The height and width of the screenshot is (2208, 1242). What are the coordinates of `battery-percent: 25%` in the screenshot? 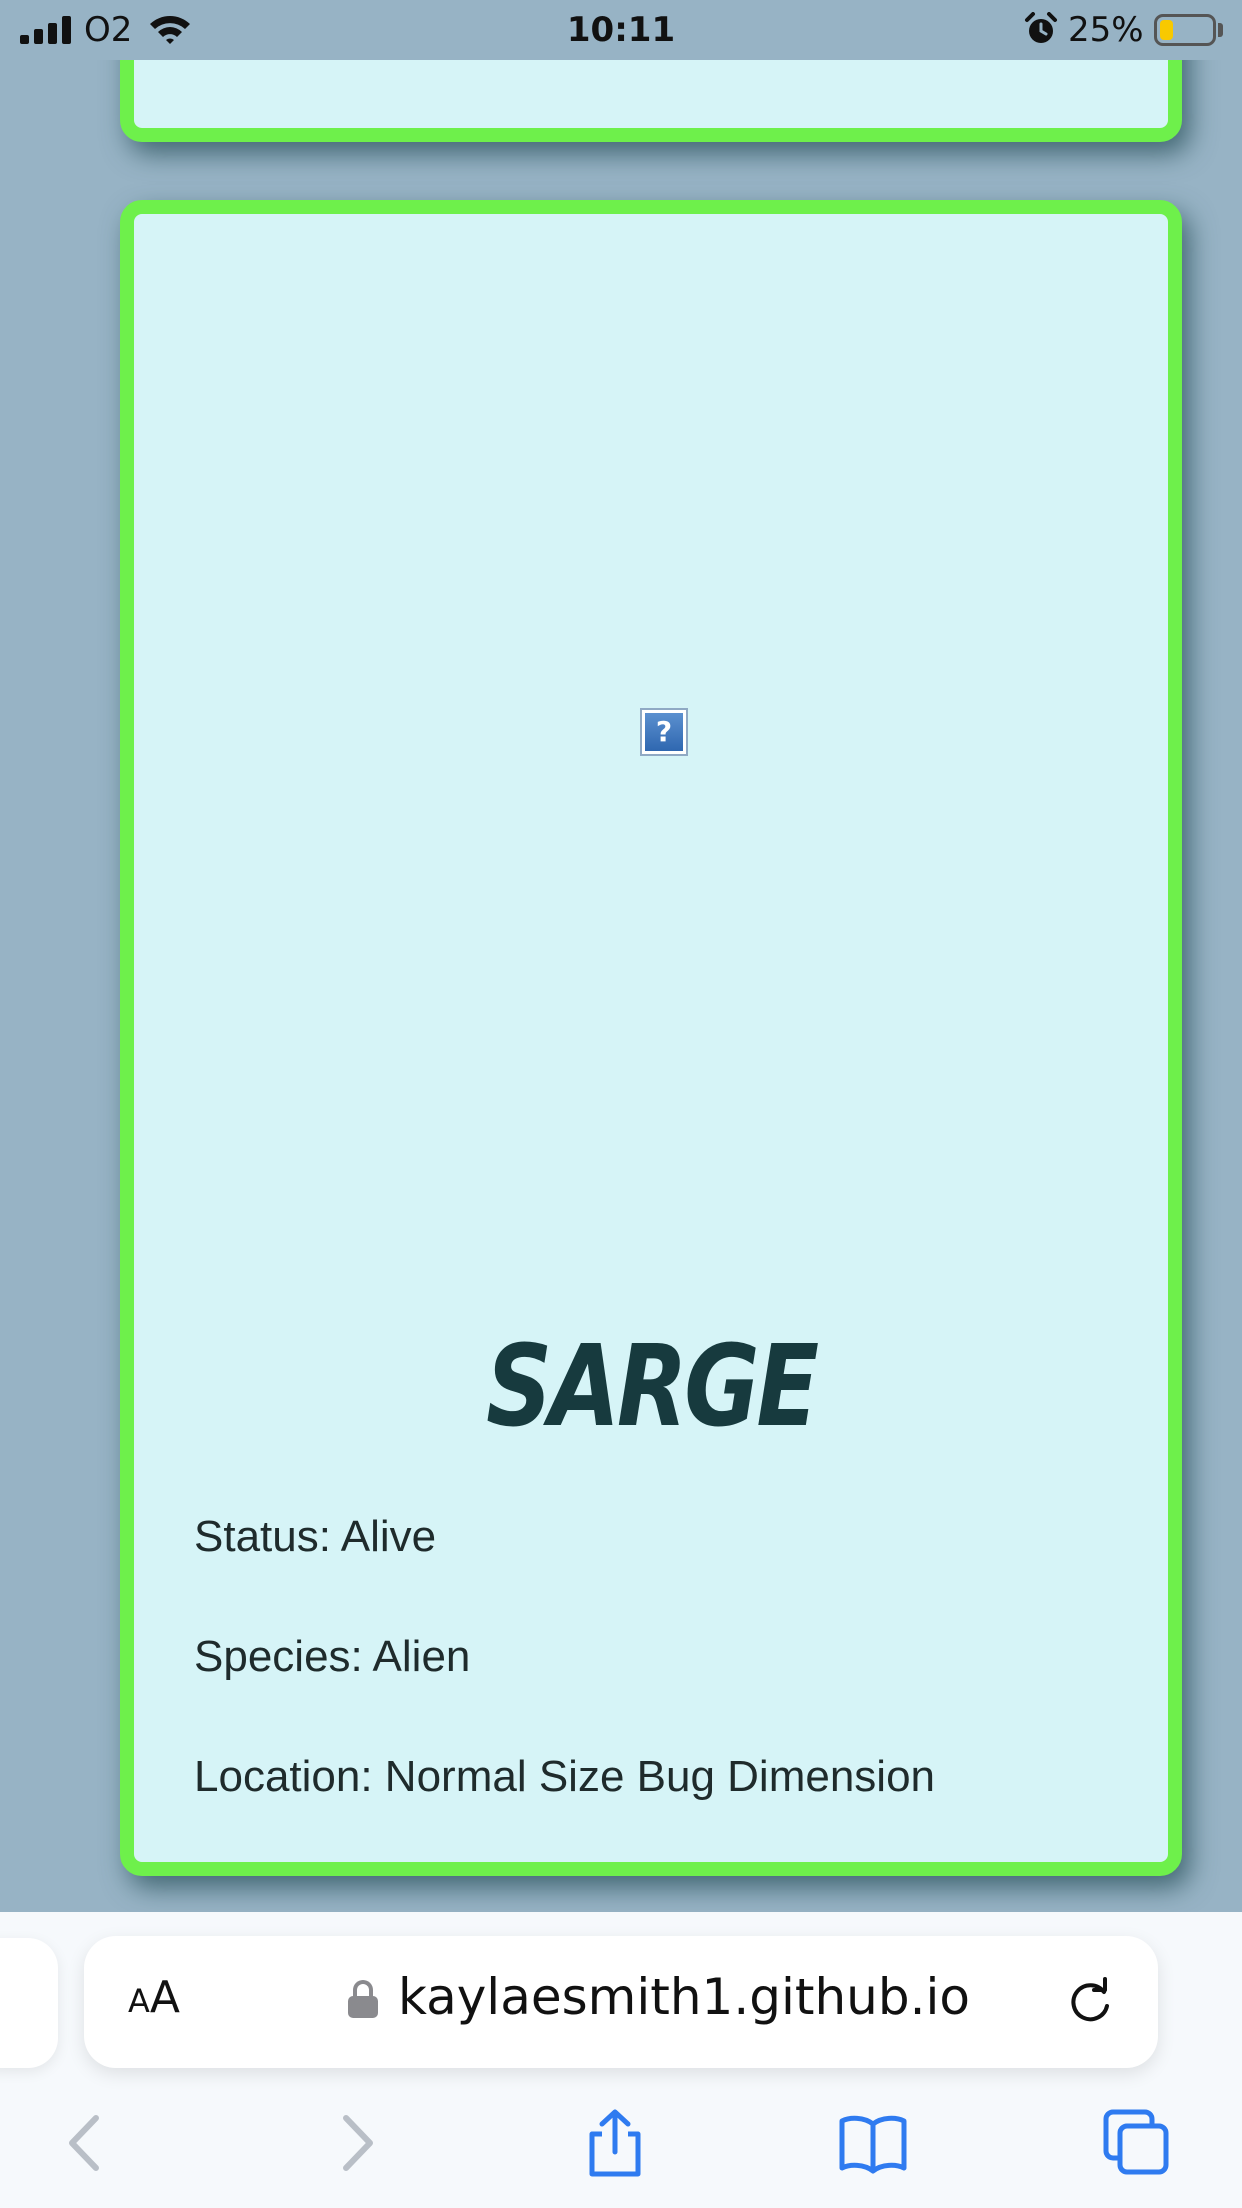 It's located at (1106, 30).